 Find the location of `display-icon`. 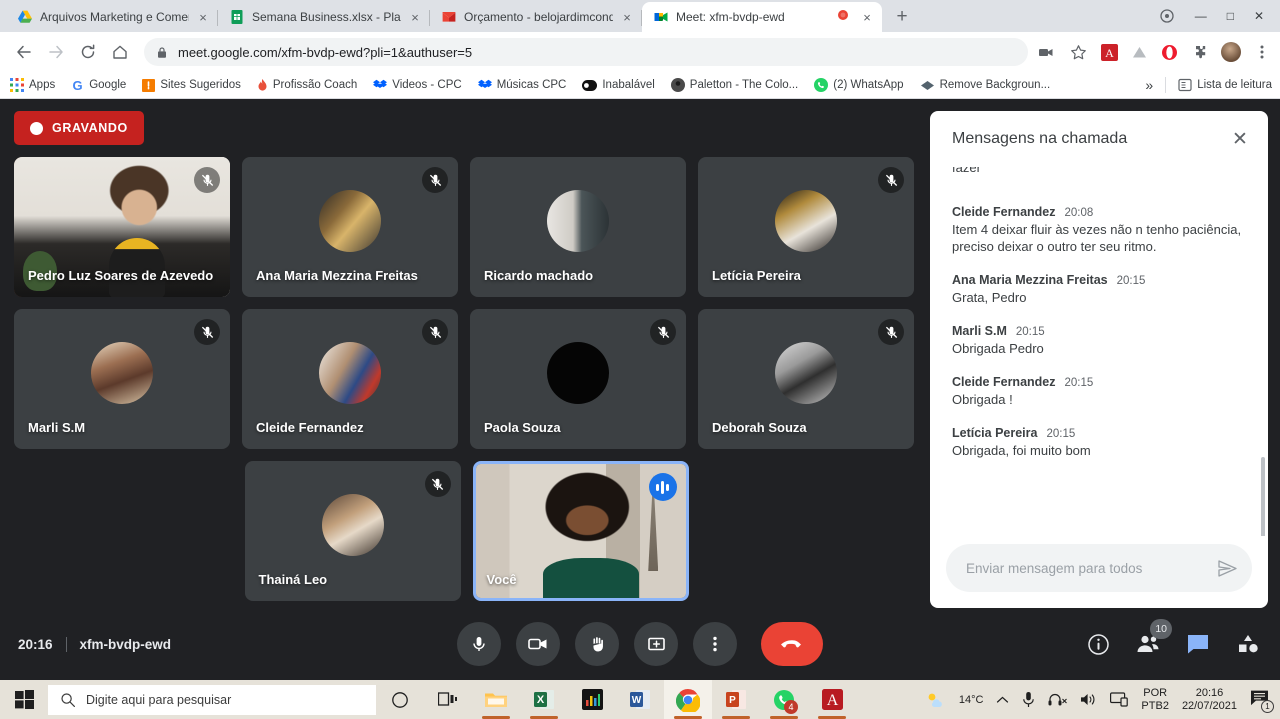

display-icon is located at coordinates (1119, 699).